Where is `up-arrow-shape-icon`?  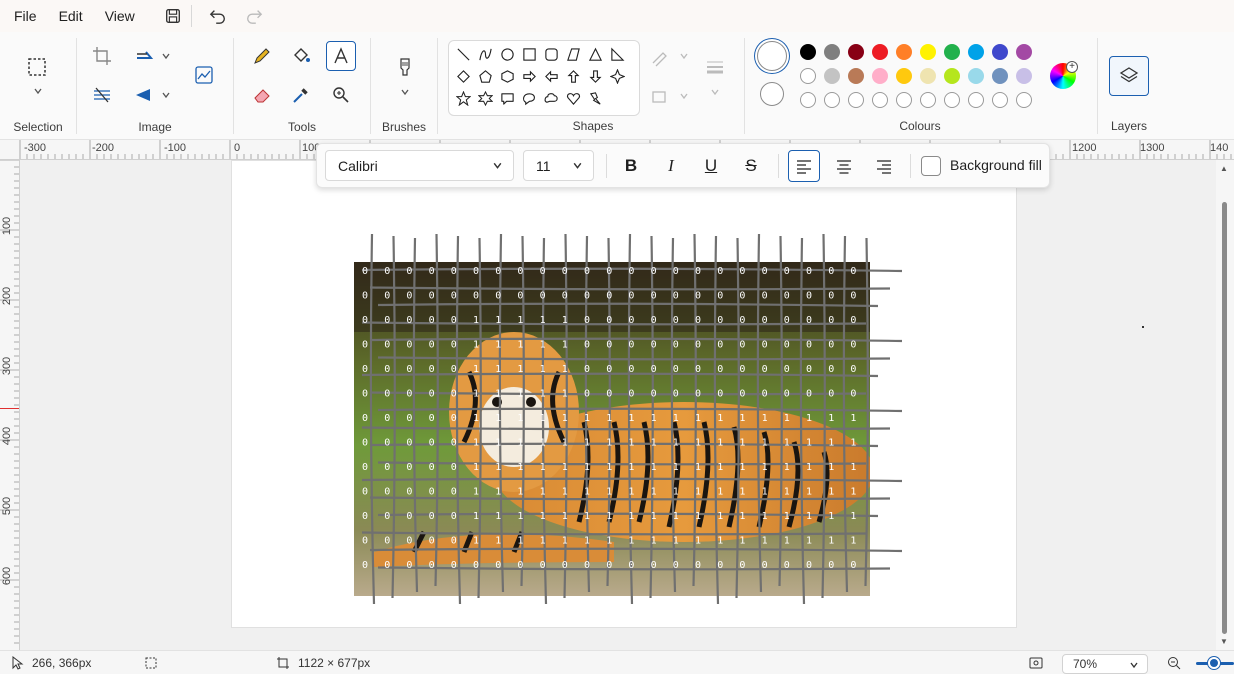 up-arrow-shape-icon is located at coordinates (573, 76).